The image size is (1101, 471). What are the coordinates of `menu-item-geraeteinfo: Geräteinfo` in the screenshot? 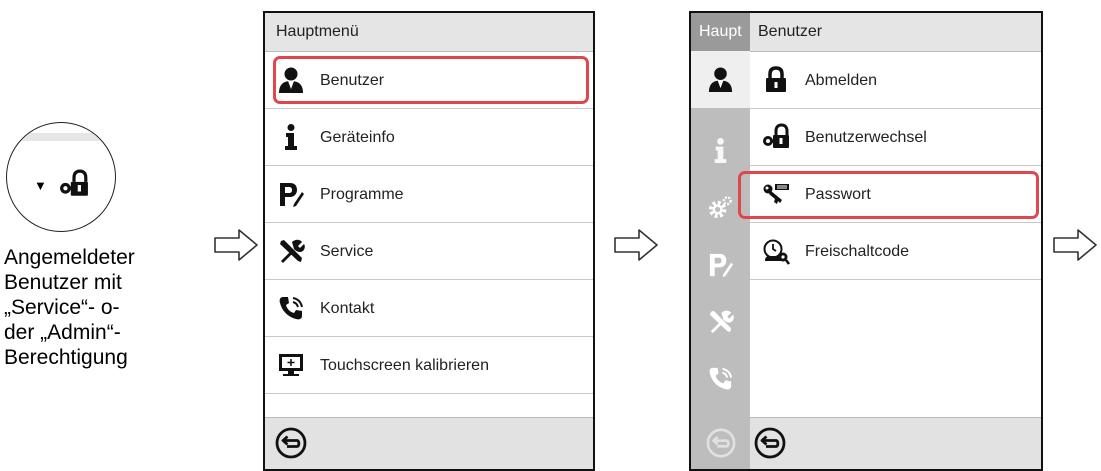 It's located at (429, 137).